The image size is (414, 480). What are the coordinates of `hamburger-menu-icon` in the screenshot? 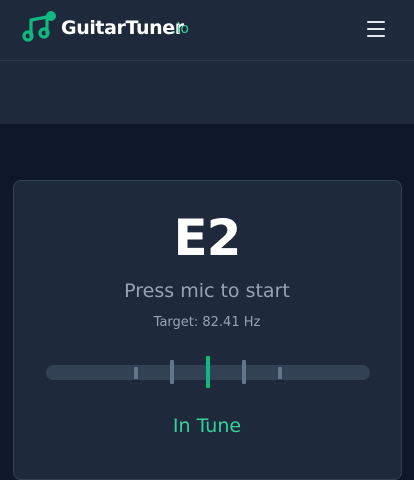 It's located at (376, 29).